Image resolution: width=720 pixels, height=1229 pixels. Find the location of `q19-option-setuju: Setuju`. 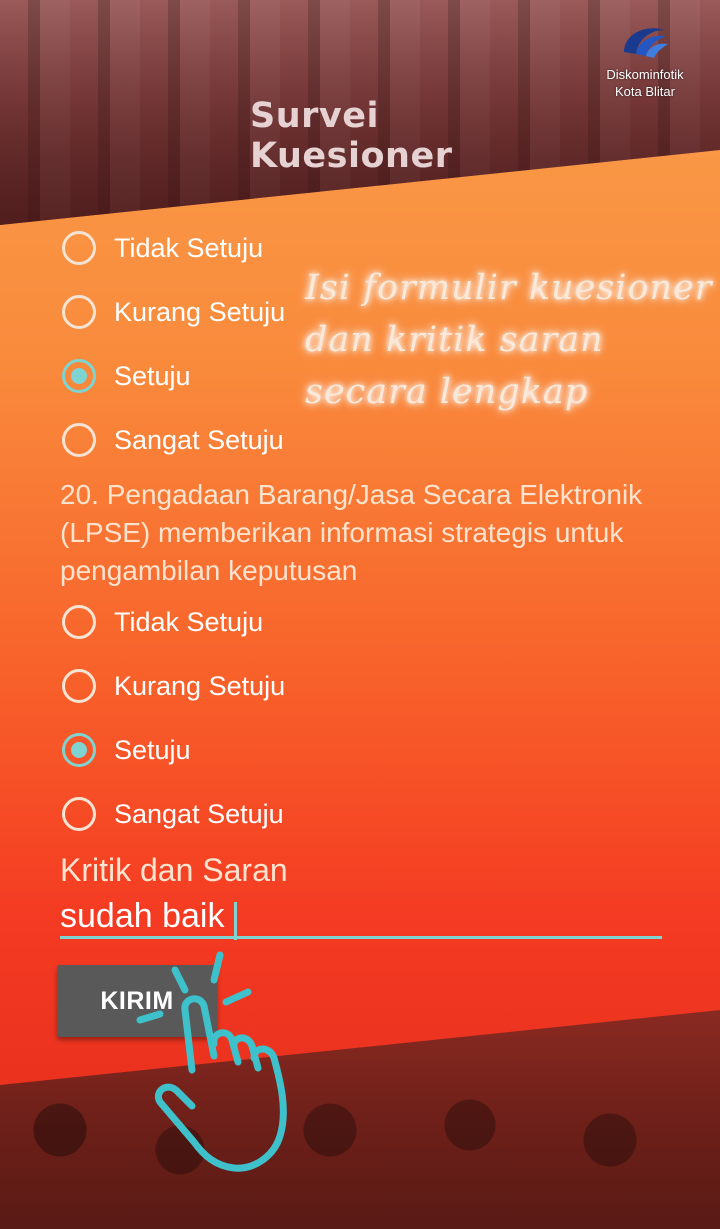

q19-option-setuju: Setuju is located at coordinates (126, 376).